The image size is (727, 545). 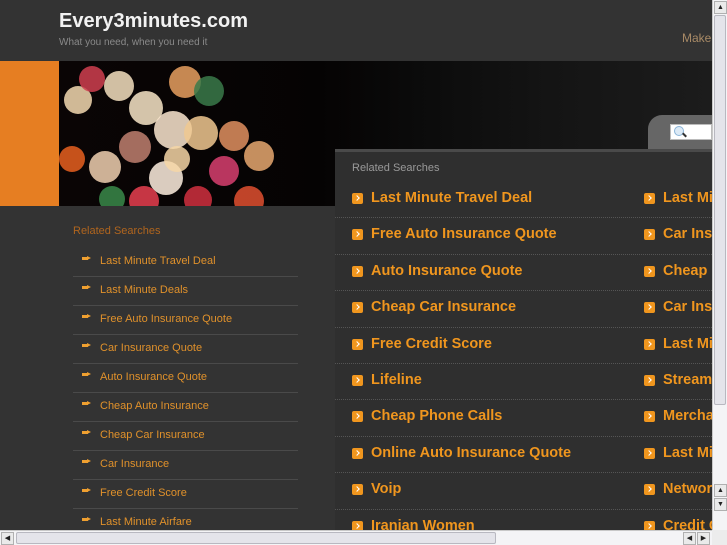 I want to click on site-tagline: What you need, when you need it, so click(x=133, y=42).